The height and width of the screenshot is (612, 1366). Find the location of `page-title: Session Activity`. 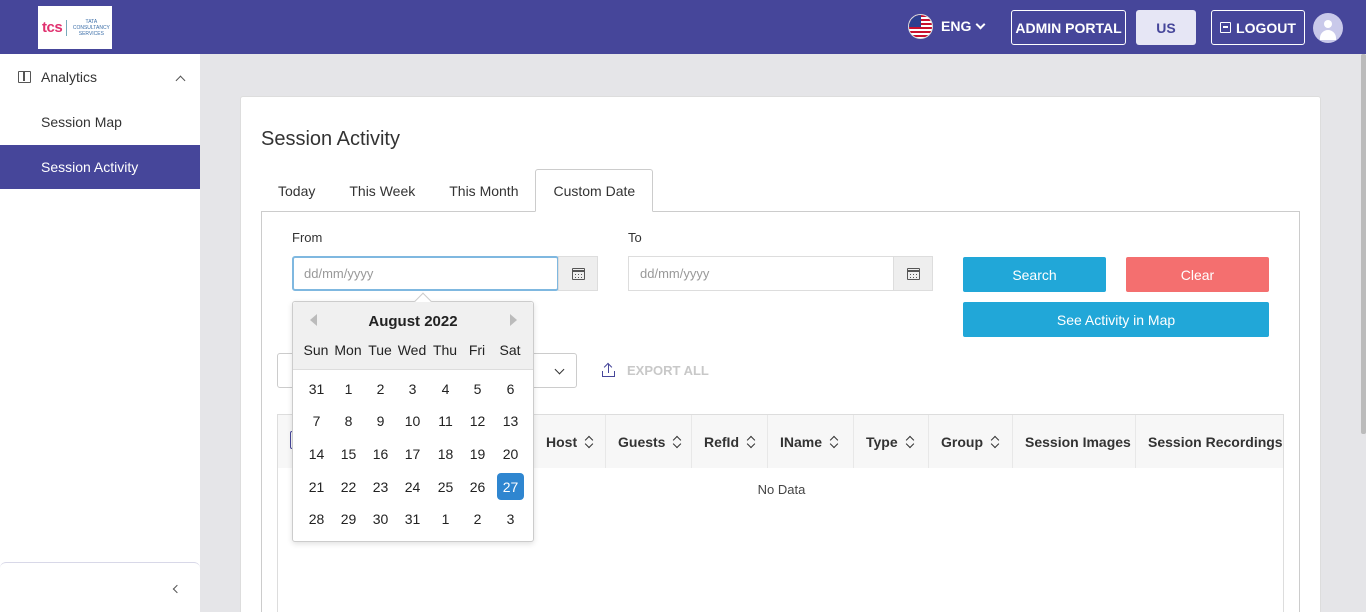

page-title: Session Activity is located at coordinates (330, 139).